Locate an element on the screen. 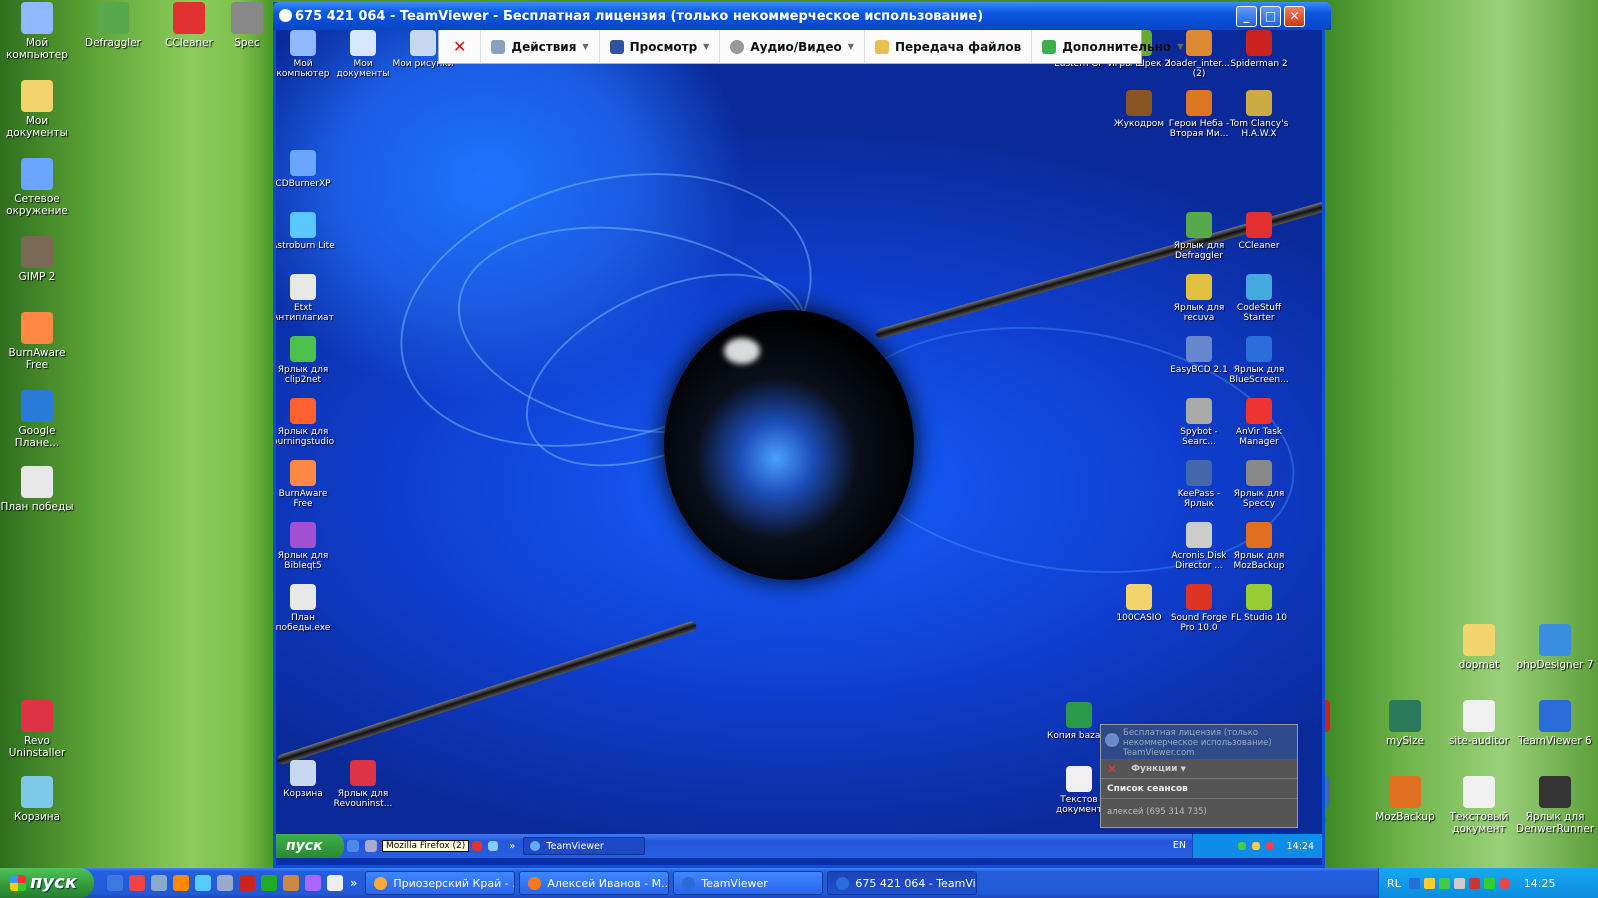 This screenshot has height=898, width=1598. remote-task-button: TeamViewer is located at coordinates (584, 846).